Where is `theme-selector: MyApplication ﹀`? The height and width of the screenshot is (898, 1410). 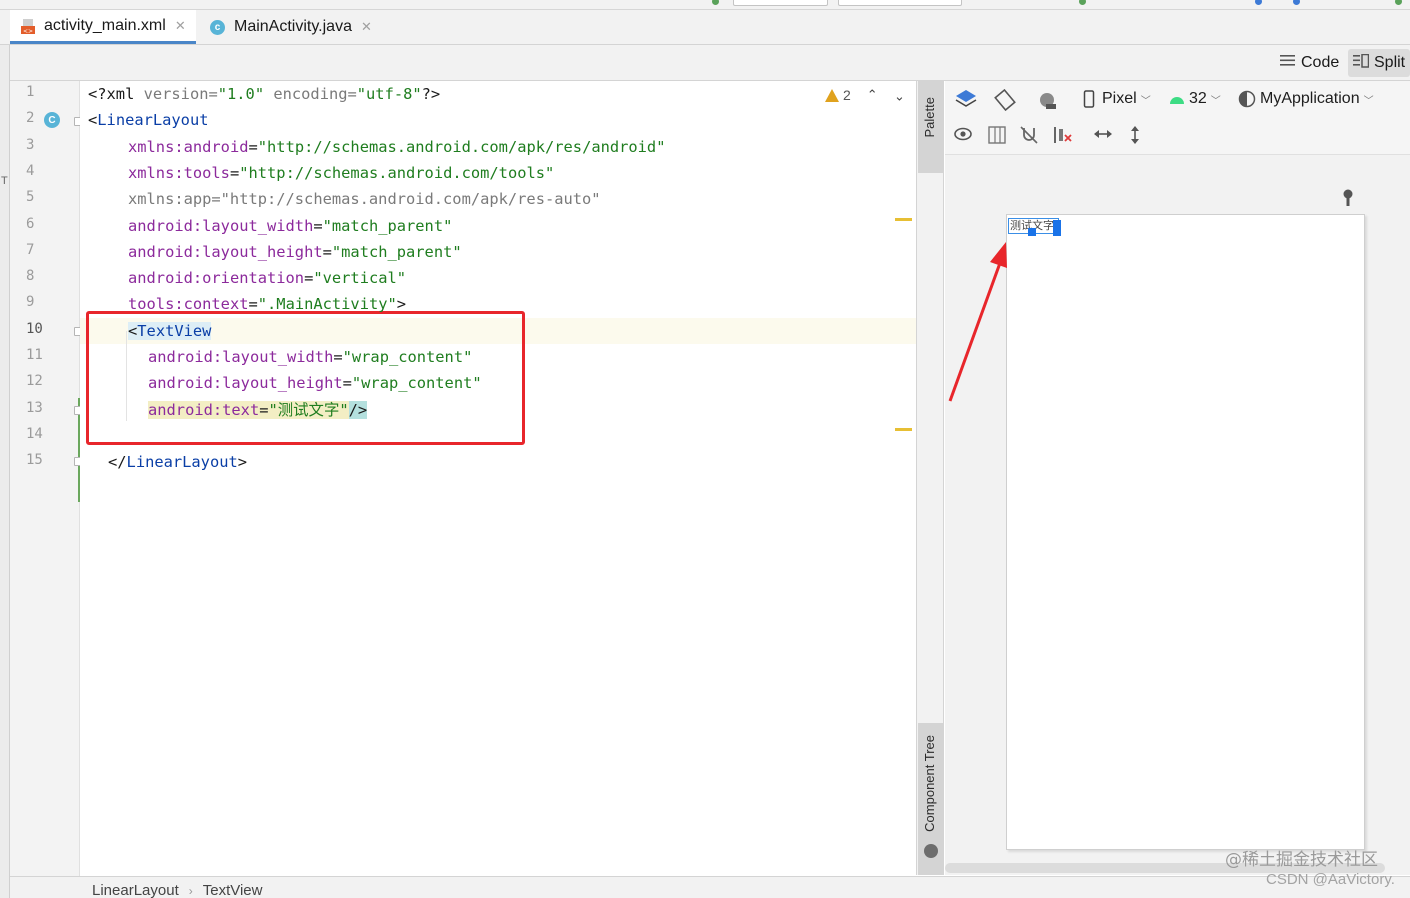 theme-selector: MyApplication ﹀ is located at coordinates (1306, 99).